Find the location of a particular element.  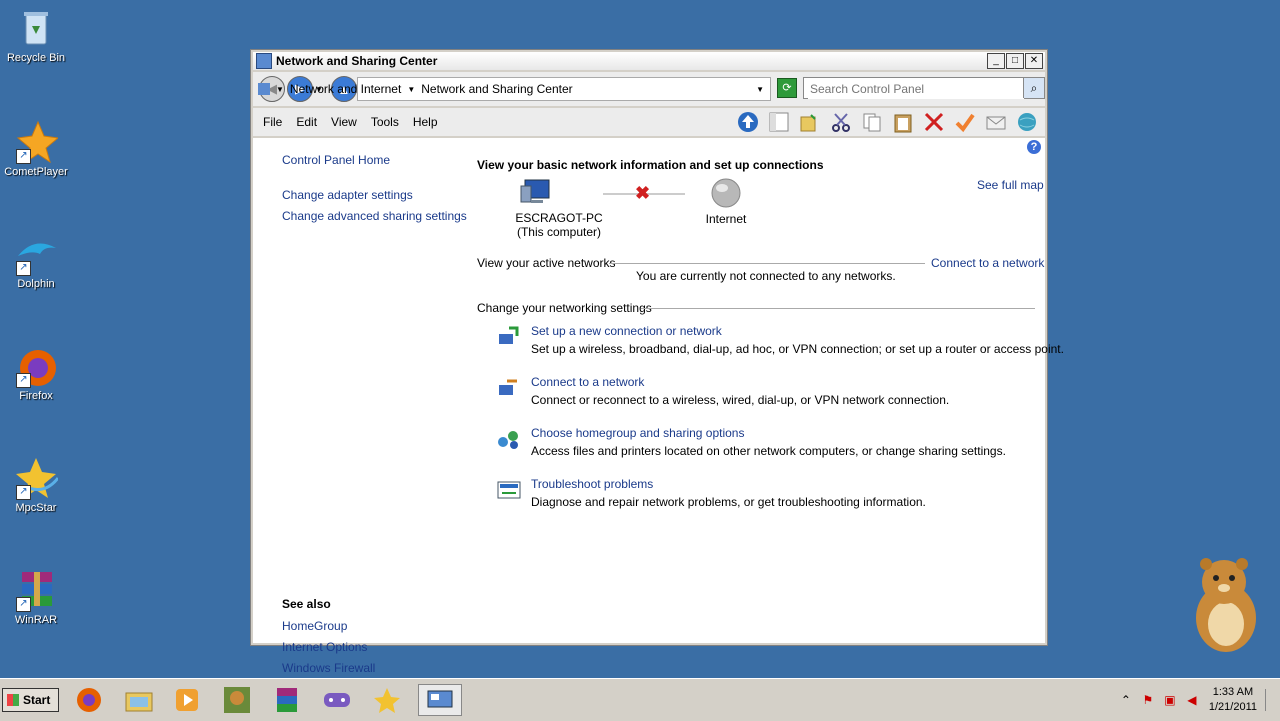

desktop-icon-label: MpcStar is located at coordinates (36, 508).